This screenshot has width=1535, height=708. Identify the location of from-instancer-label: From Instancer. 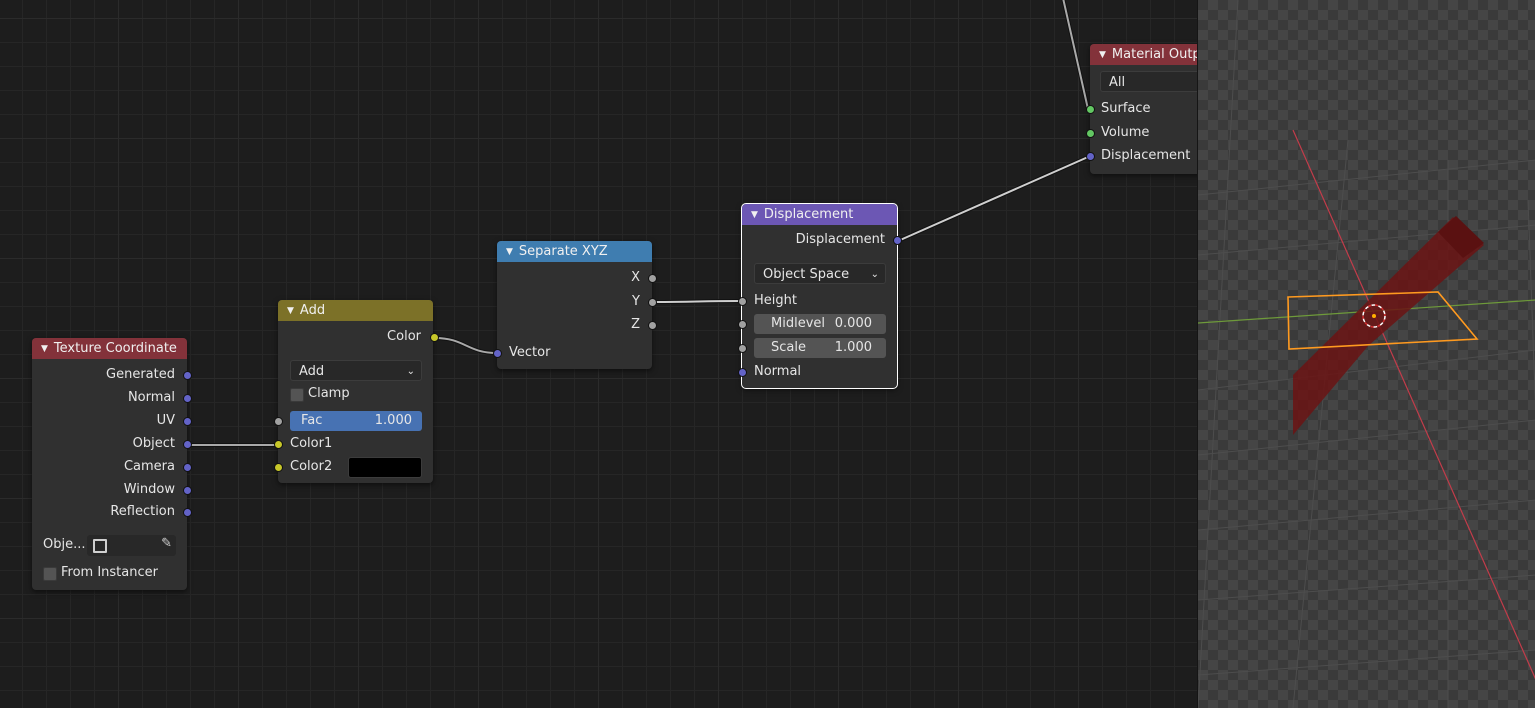
(109, 572).